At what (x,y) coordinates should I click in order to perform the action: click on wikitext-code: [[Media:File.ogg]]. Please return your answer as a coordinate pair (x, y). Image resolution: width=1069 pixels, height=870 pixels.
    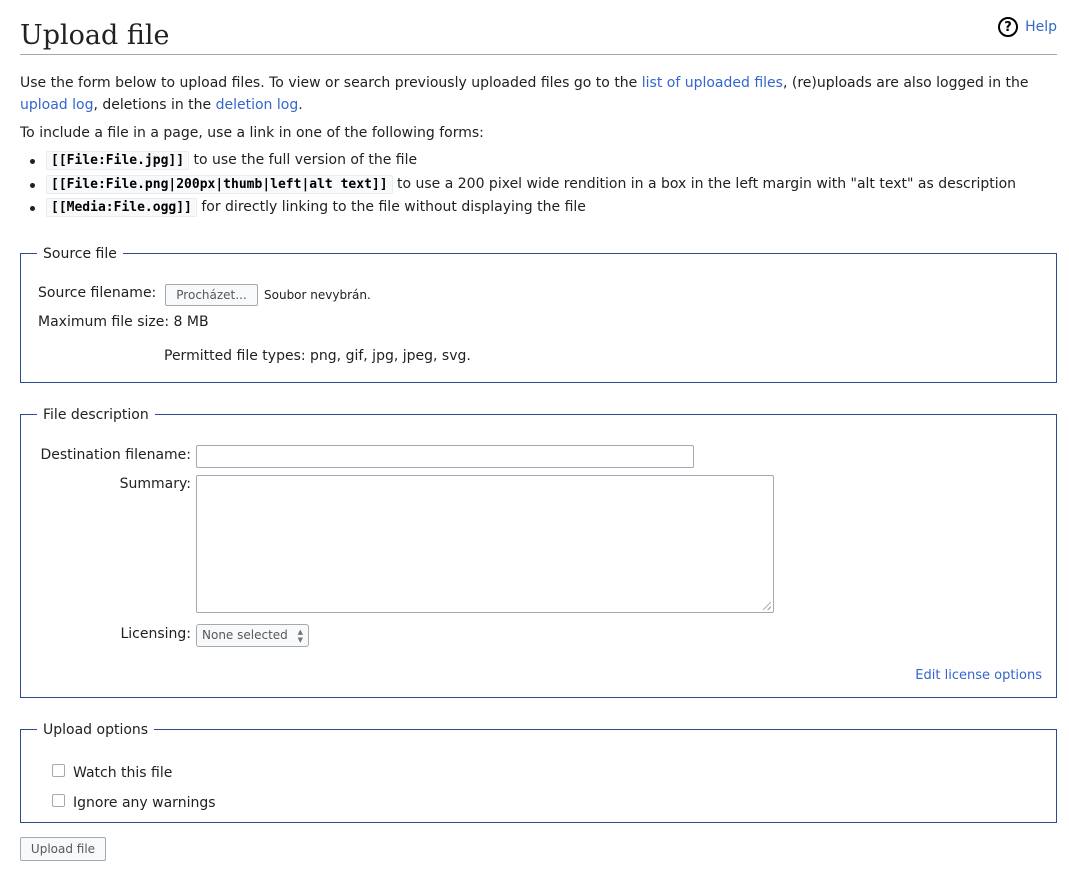
    Looking at the image, I should click on (121, 207).